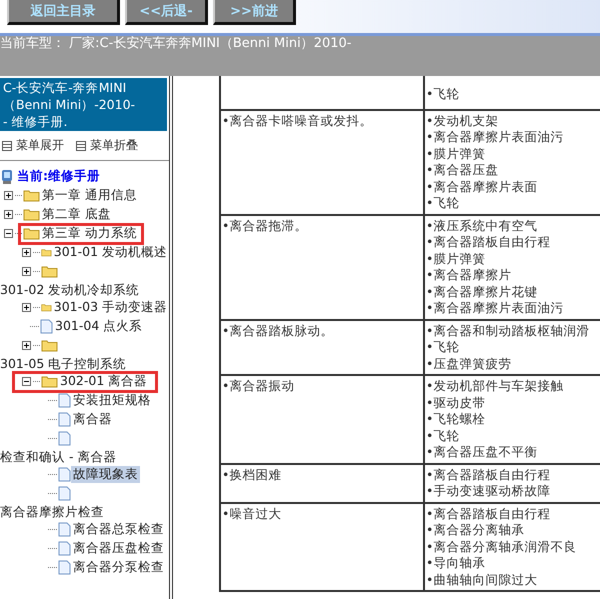 The height and width of the screenshot is (599, 600). What do you see at coordinates (112, 400) in the screenshot?
I see `tree-item: 安装扭矩规格` at bounding box center [112, 400].